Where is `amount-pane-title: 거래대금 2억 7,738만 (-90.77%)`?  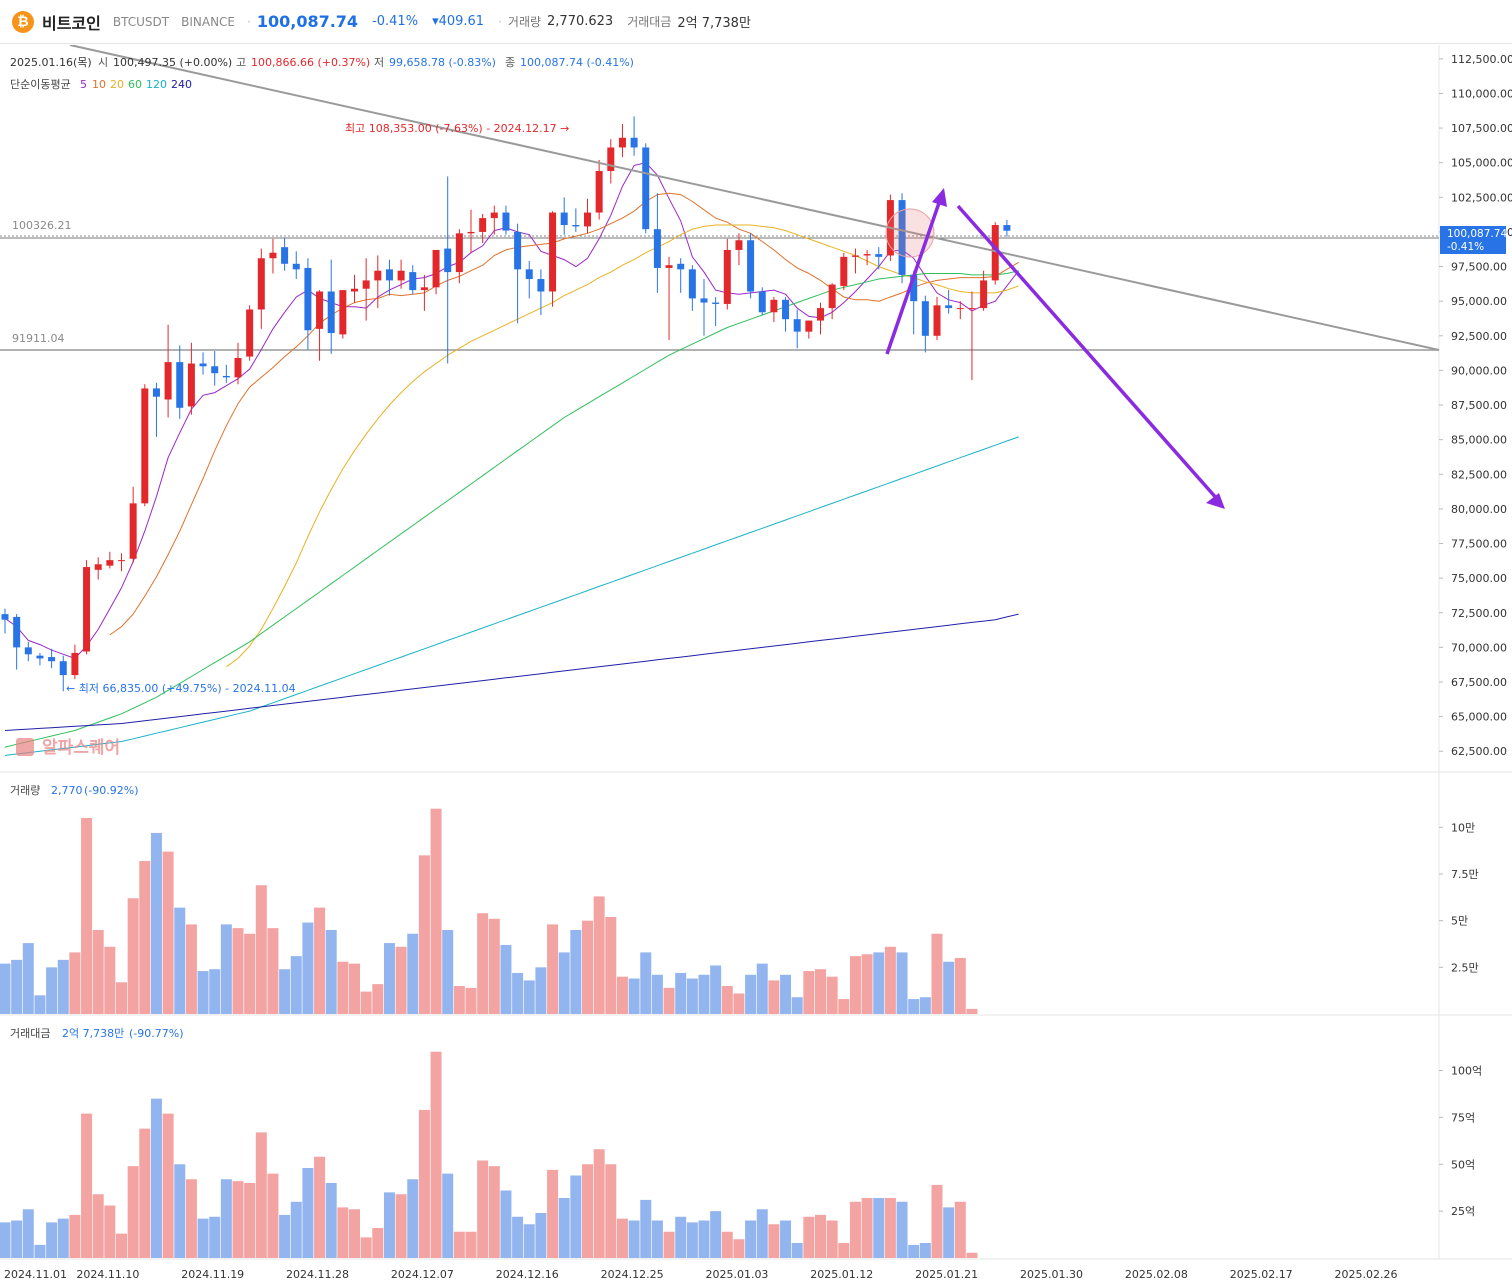 amount-pane-title: 거래대금 2억 7,738만 (-90.77%) is located at coordinates (97, 1033).